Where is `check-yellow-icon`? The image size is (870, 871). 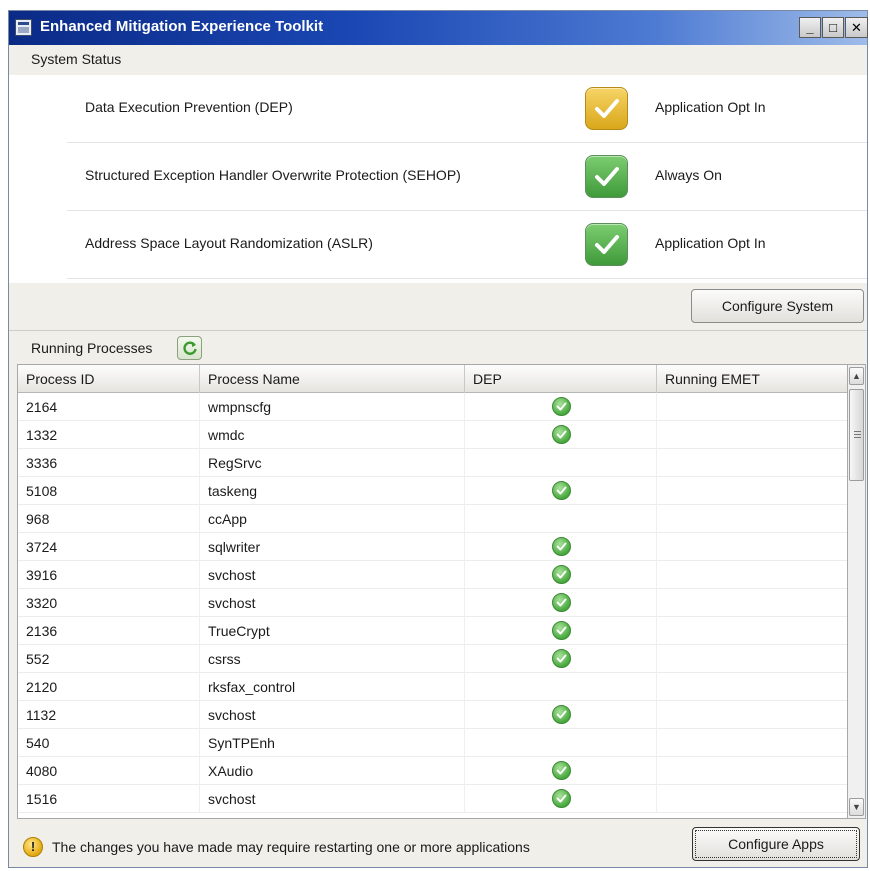 check-yellow-icon is located at coordinates (606, 108).